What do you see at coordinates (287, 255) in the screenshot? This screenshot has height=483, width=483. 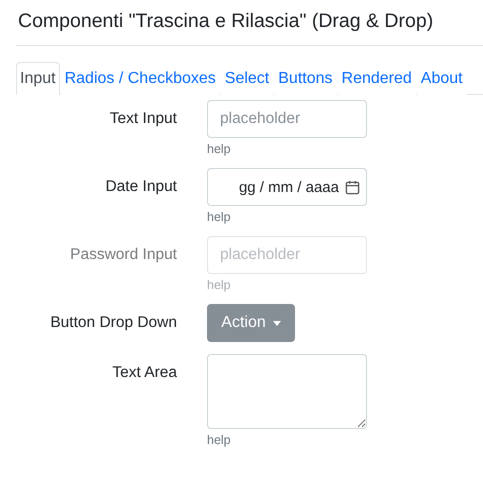 I see `password-input-field: placeholder` at bounding box center [287, 255].